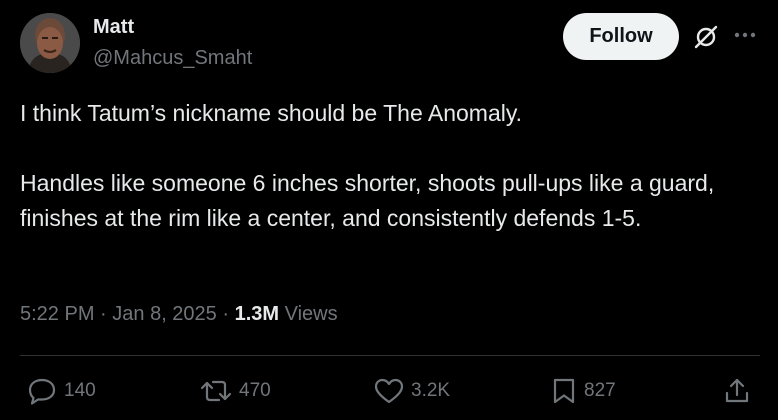 Image resolution: width=778 pixels, height=420 pixels. Describe the element at coordinates (164, 314) in the screenshot. I see `tweet-date: Jan 8, 2025` at that location.